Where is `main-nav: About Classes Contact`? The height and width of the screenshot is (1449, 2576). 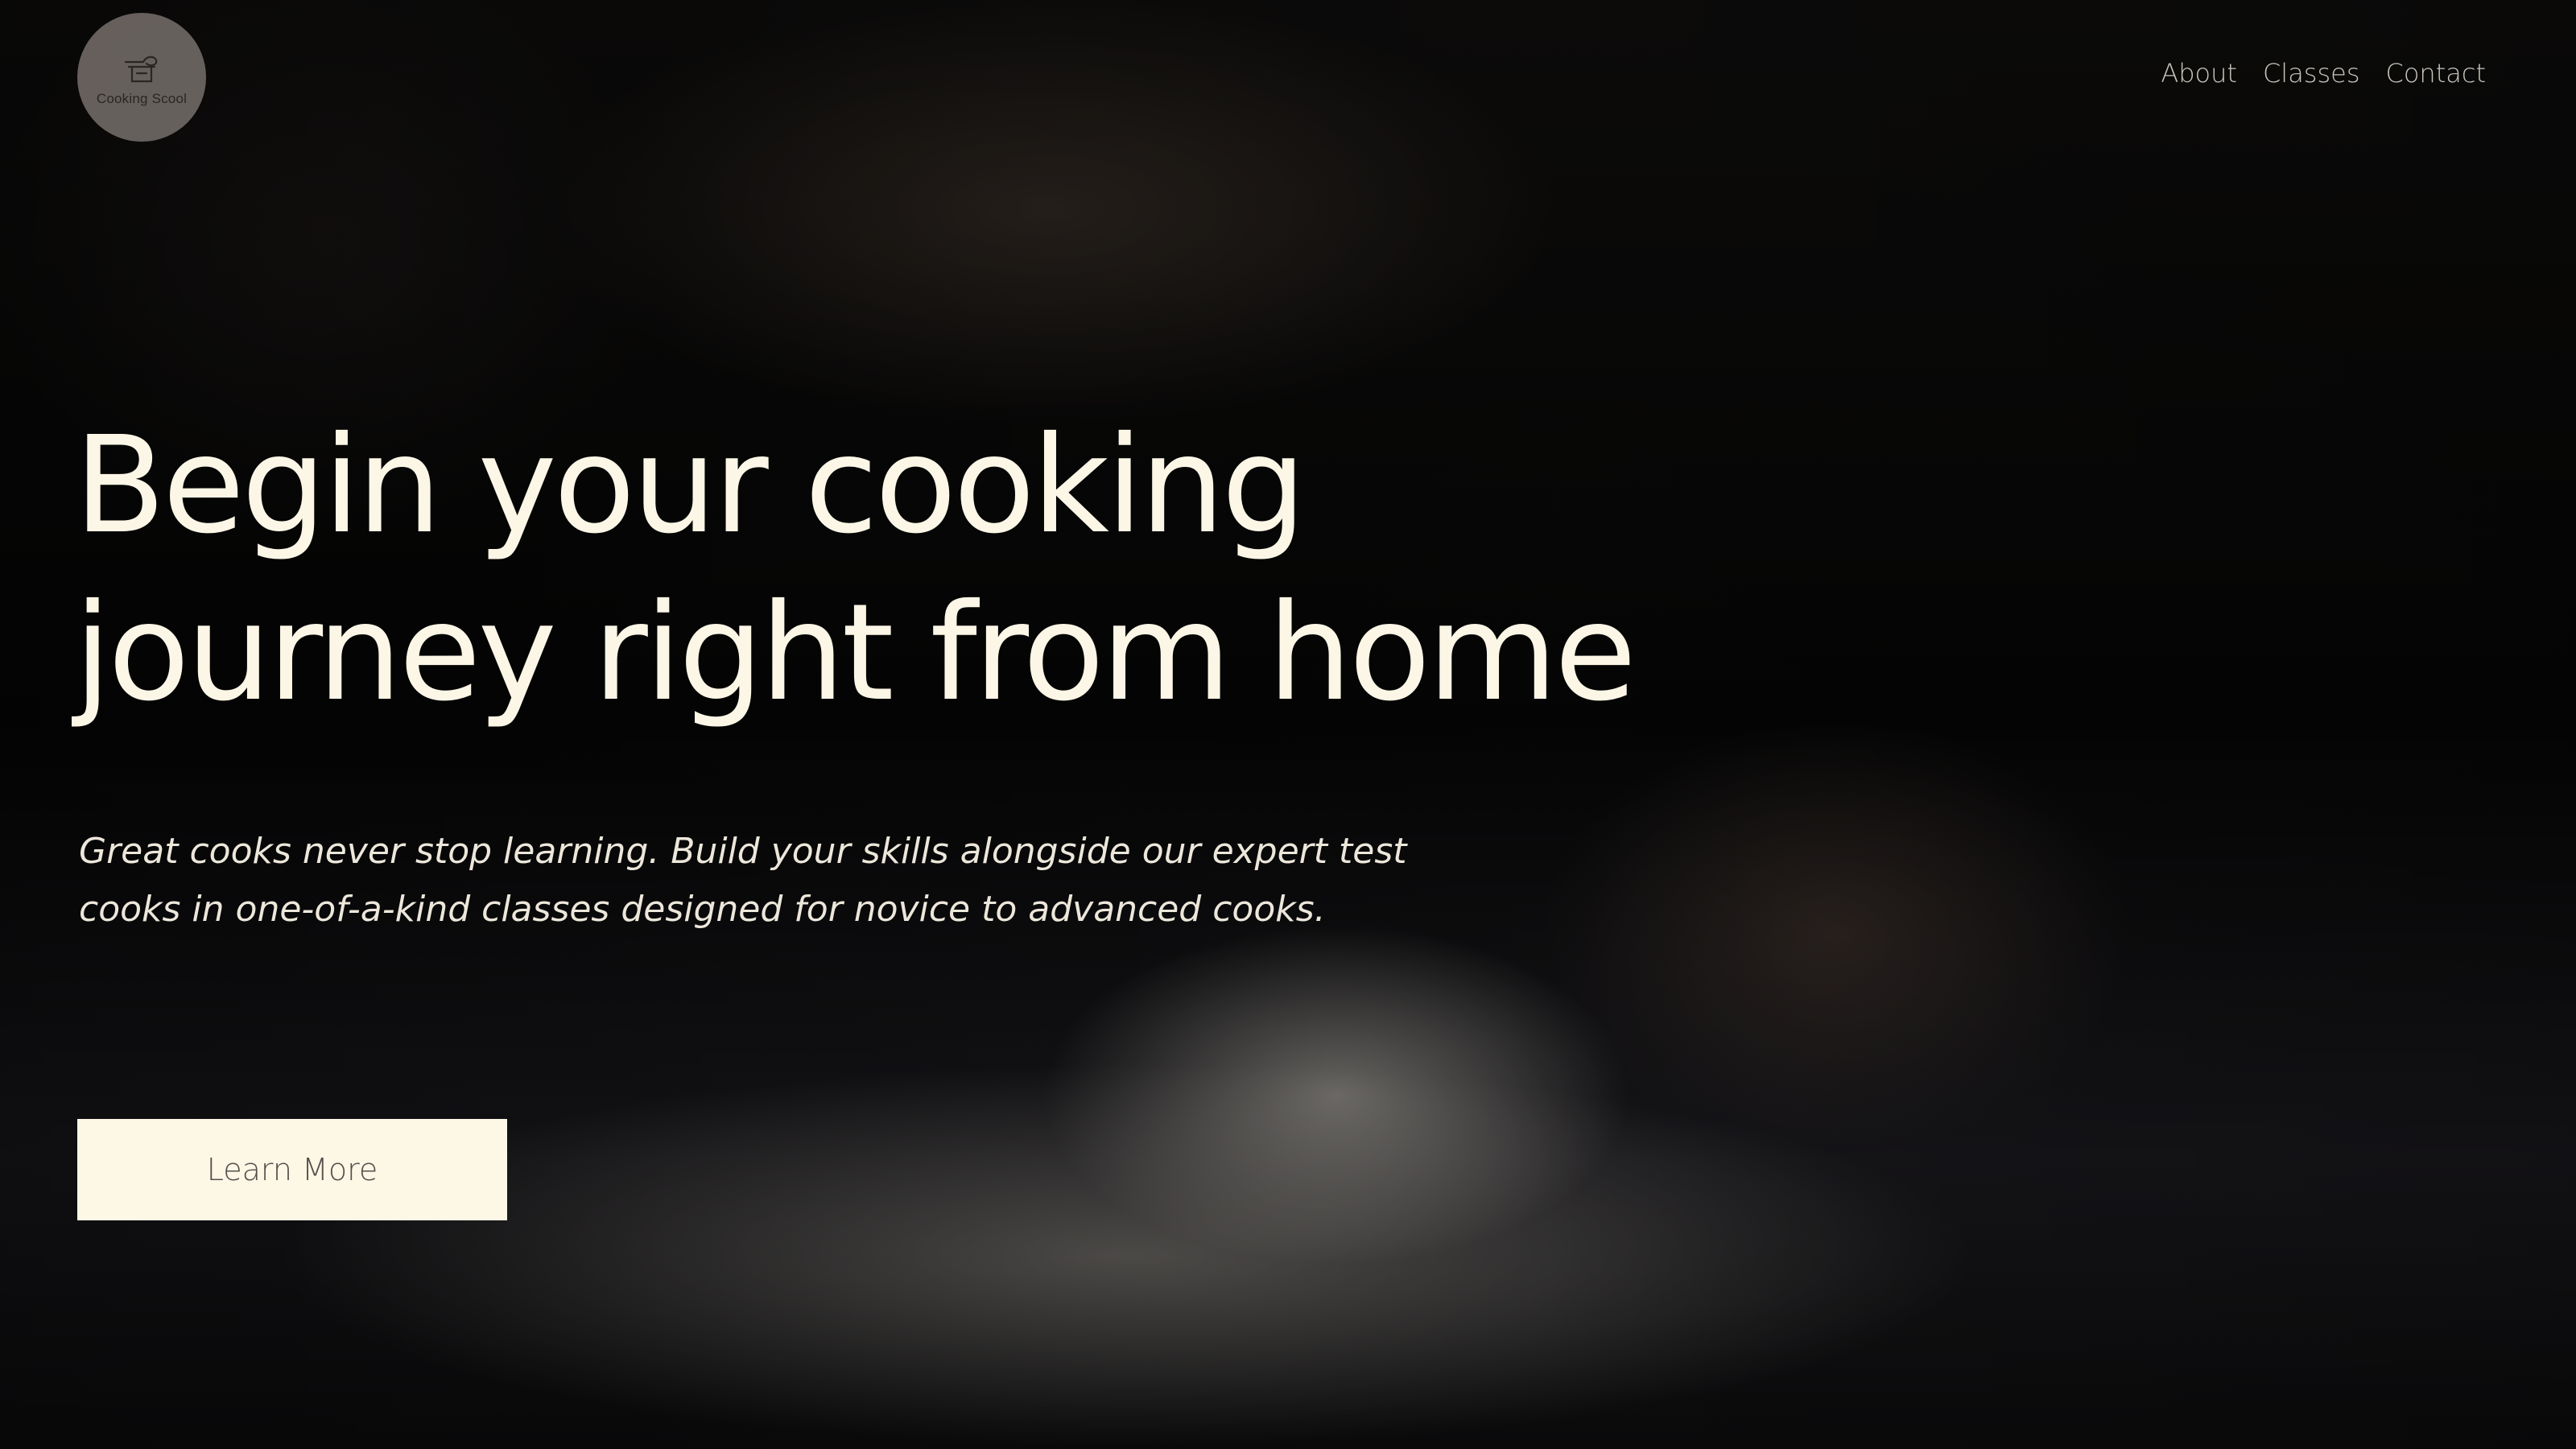
main-nav: About Classes Contact is located at coordinates (2323, 73).